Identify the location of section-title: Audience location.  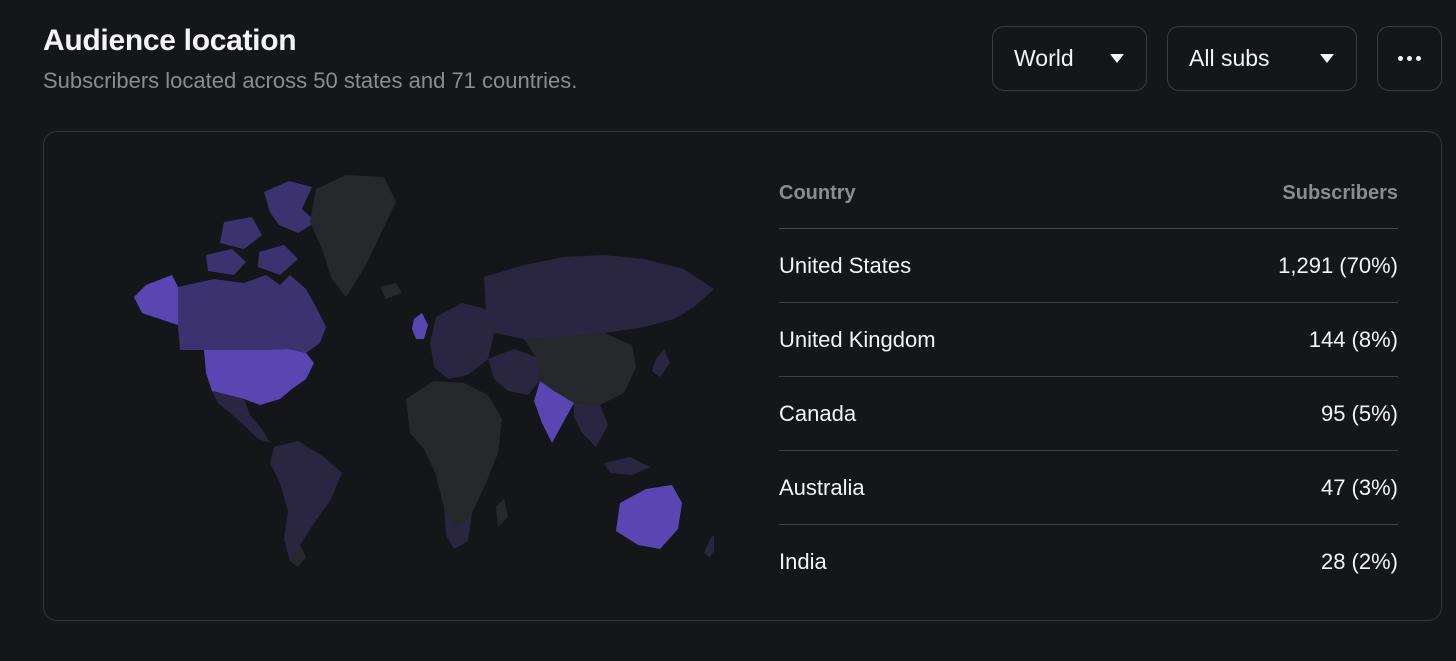
(170, 40).